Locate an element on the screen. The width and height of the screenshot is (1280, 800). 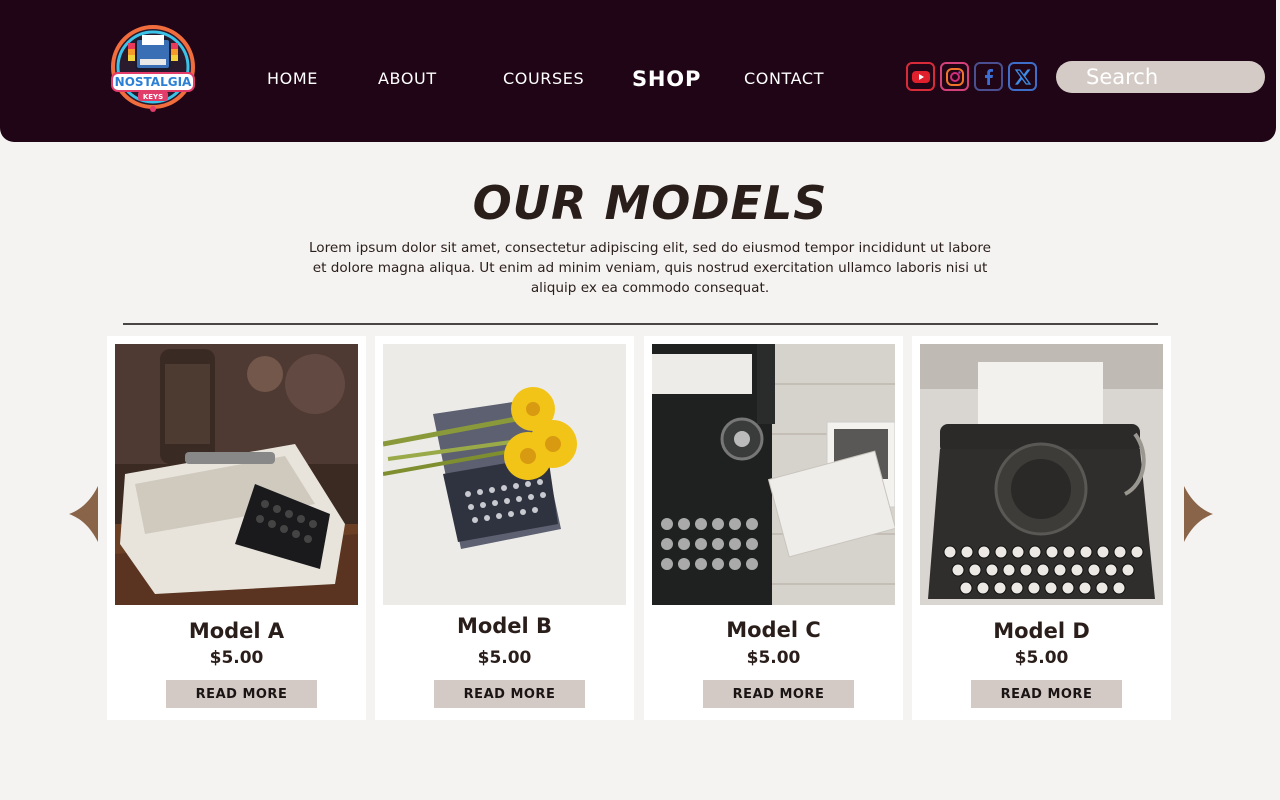
logo-subtext: KEYS is located at coordinates (153, 97).